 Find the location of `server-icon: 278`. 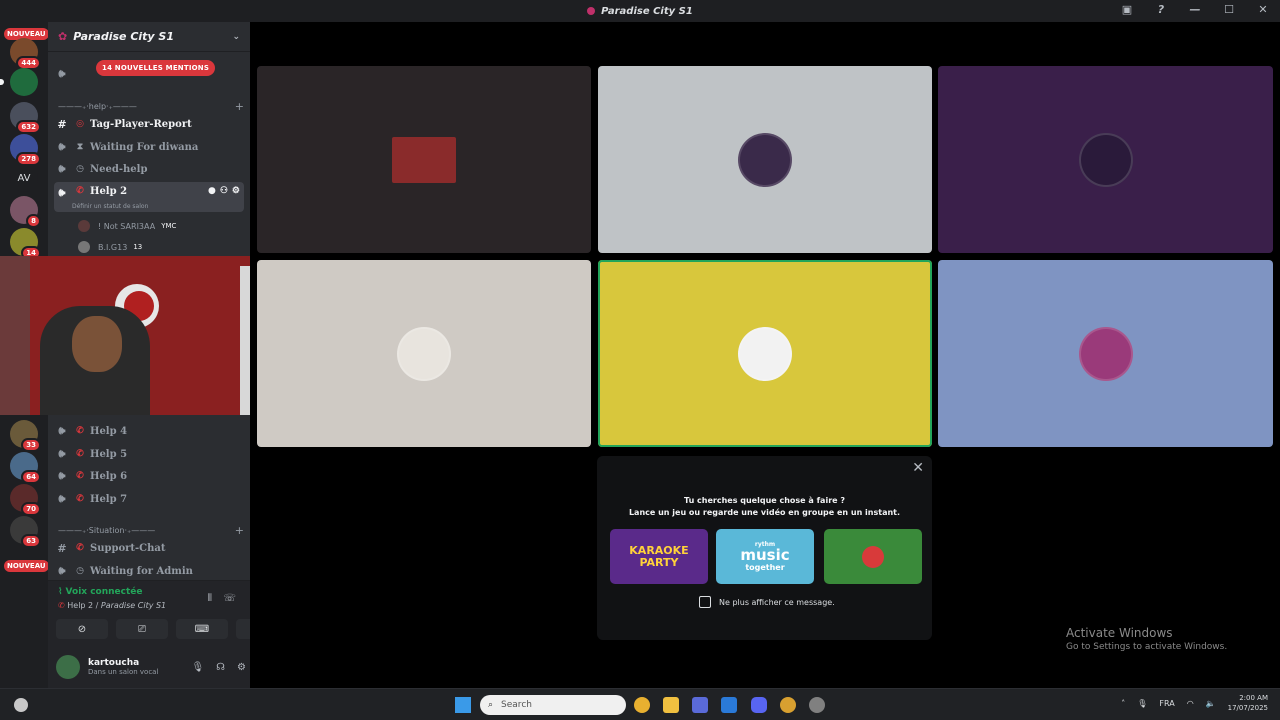

server-icon: 278 is located at coordinates (25, 150).